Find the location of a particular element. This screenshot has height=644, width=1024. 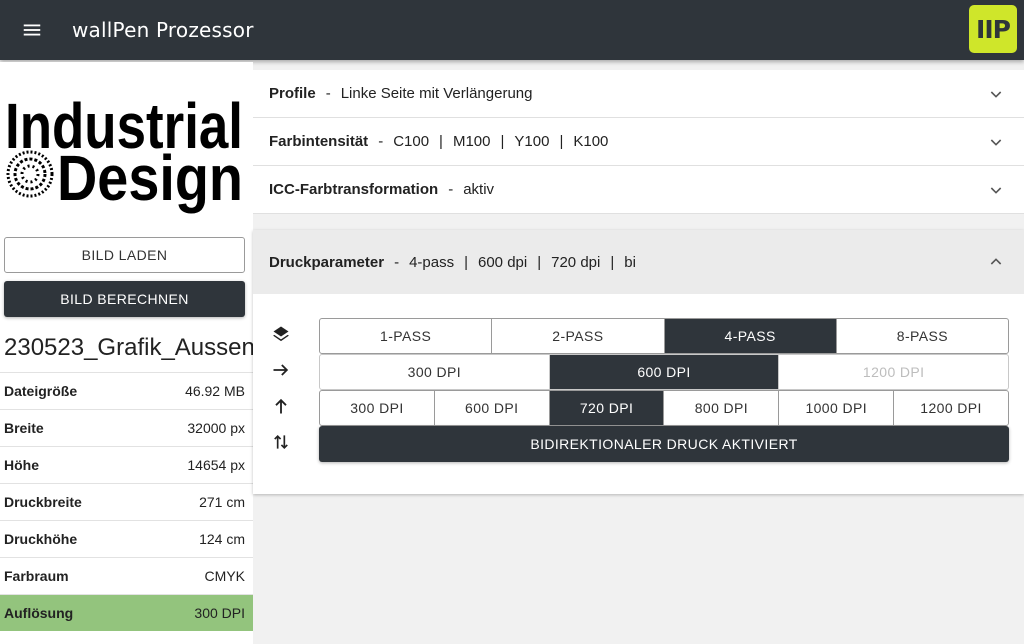

pass-option-8: 8-PASS is located at coordinates (921, 336).